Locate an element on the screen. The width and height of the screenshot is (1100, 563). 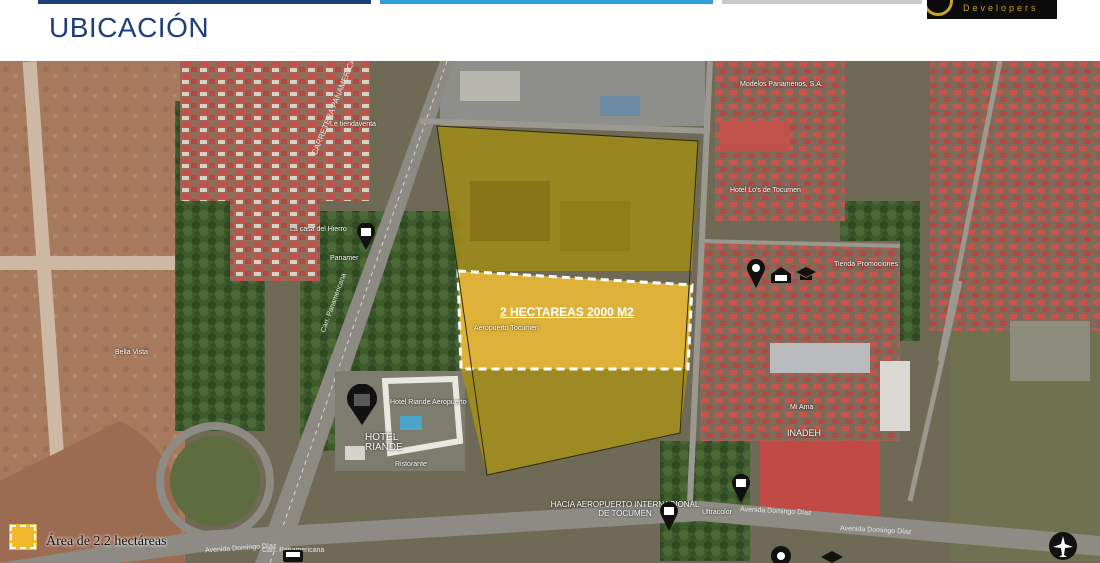
place-label: Modelos Panamenos, S.A. is located at coordinates (781, 84).